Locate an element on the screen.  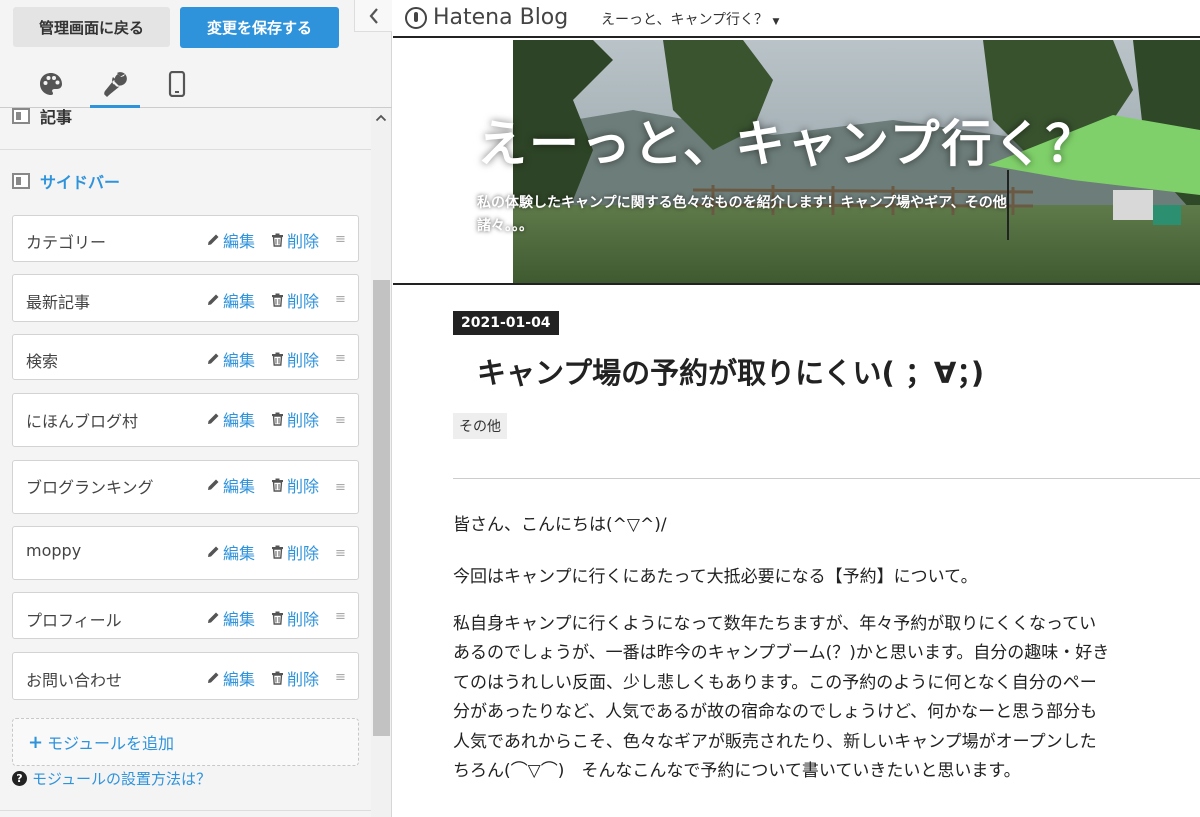
module-item: 検索 編集 削除 ≡ is located at coordinates (185, 357).